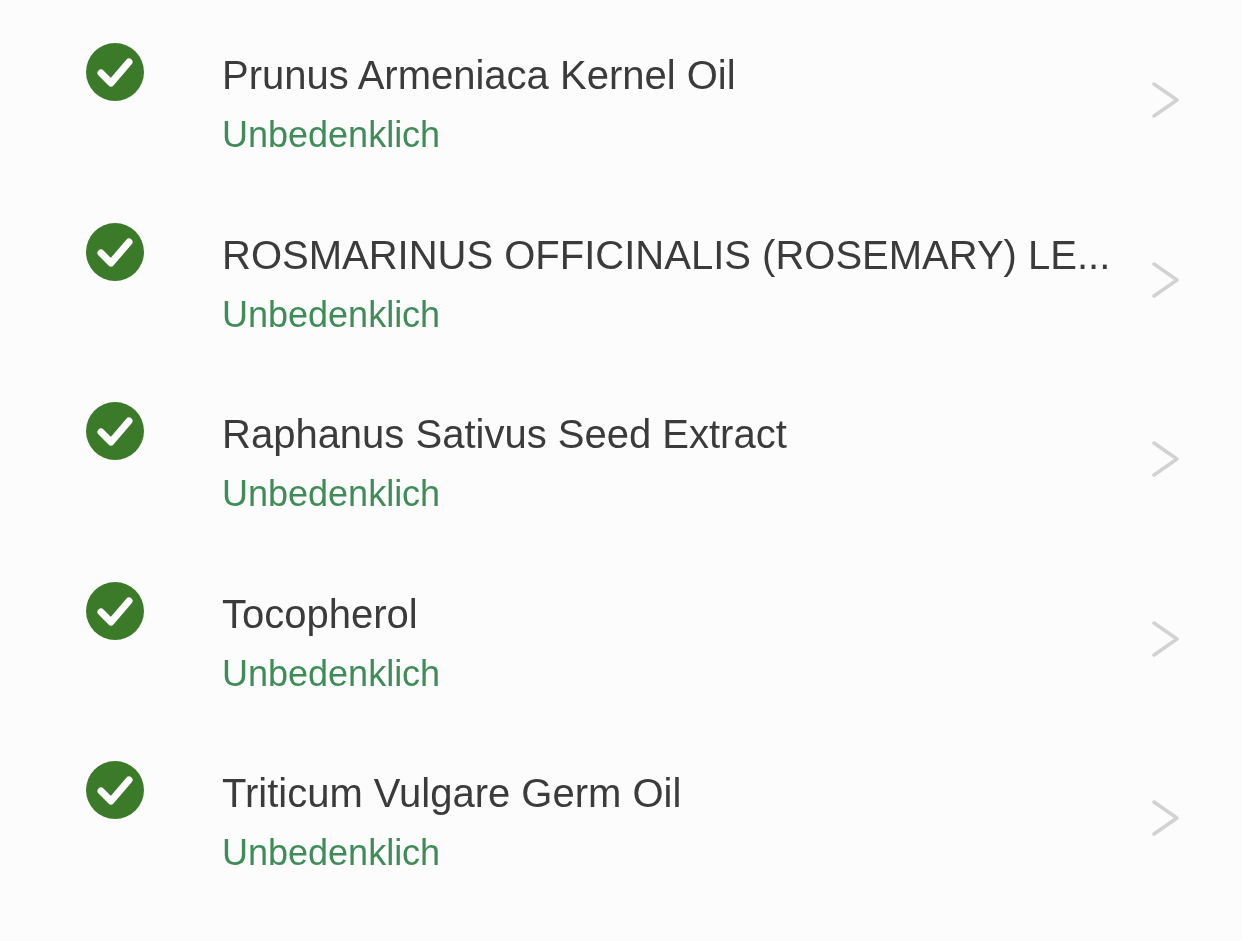 The height and width of the screenshot is (941, 1242). What do you see at coordinates (320, 614) in the screenshot?
I see `ingredient-name: Tocopherol` at bounding box center [320, 614].